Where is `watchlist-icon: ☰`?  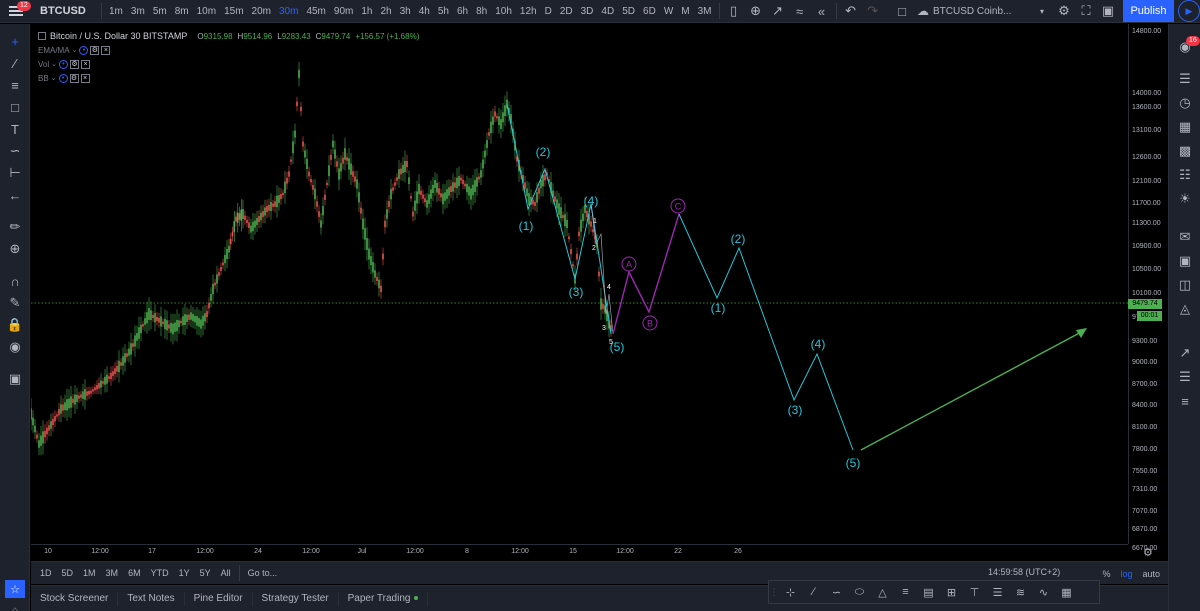
watchlist-icon: ☰ is located at coordinates (1185, 79).